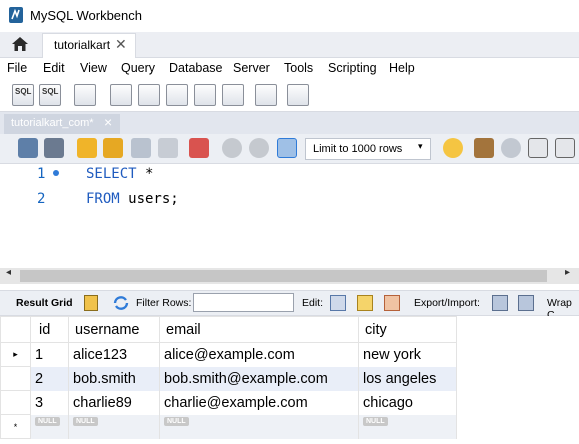 The height and width of the screenshot is (444, 579). Describe the element at coordinates (298, 95) in the screenshot. I see `reconnect-icon` at that location.